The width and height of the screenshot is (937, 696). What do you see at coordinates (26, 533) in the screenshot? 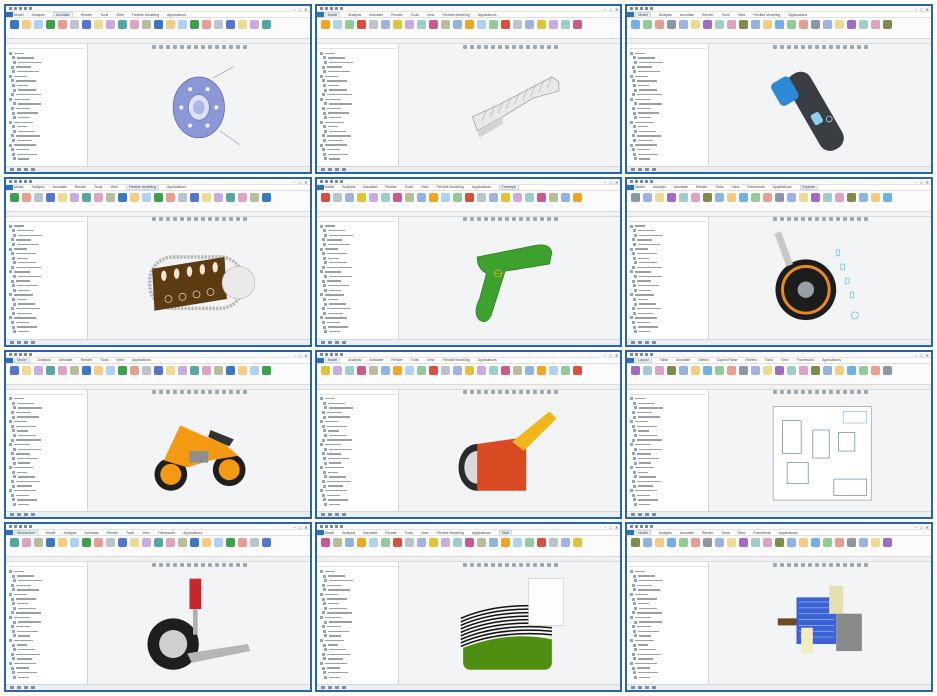
I see `tab-mechanism: Mechanism` at bounding box center [26, 533].